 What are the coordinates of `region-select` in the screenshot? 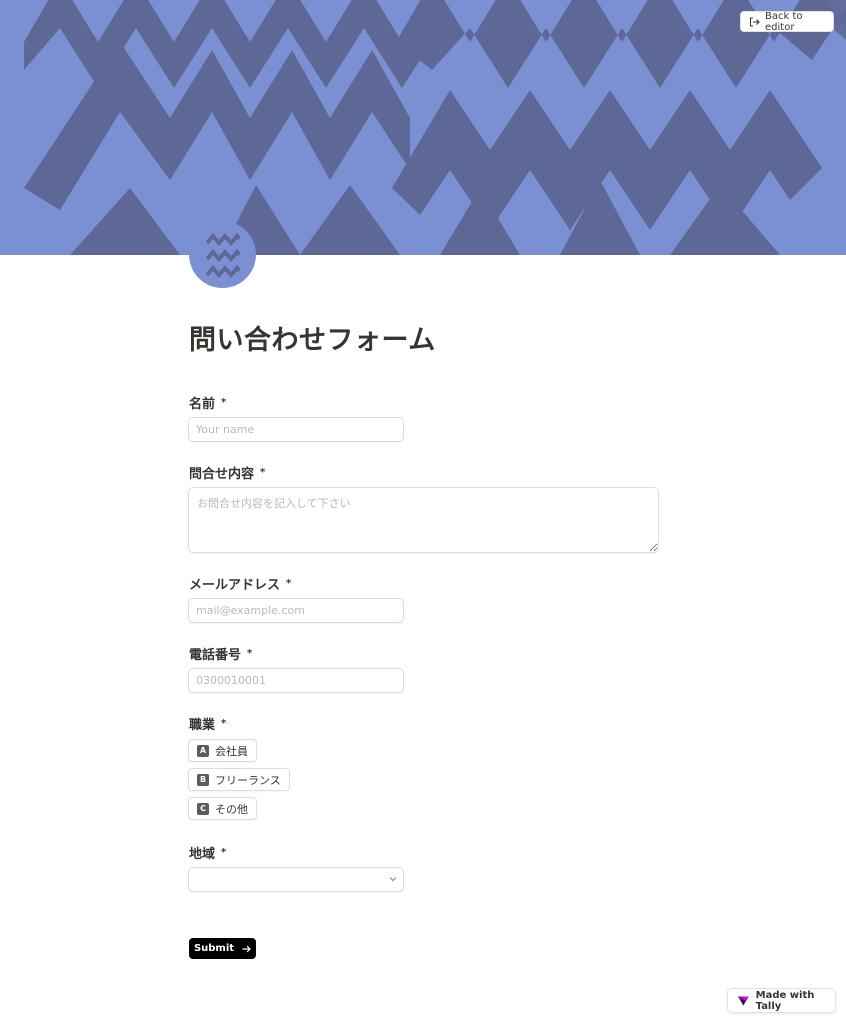 It's located at (296, 879).